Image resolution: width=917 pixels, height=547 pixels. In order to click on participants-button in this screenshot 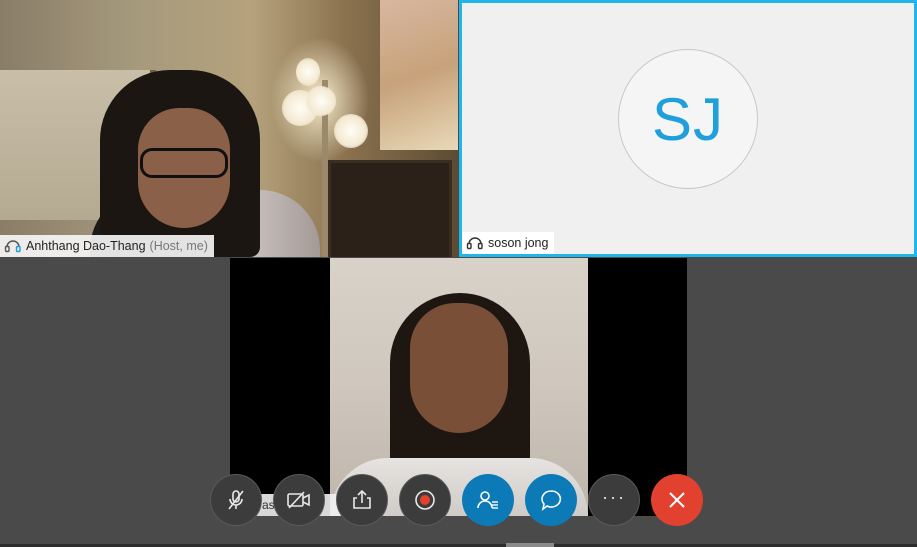, I will do `click(488, 500)`.